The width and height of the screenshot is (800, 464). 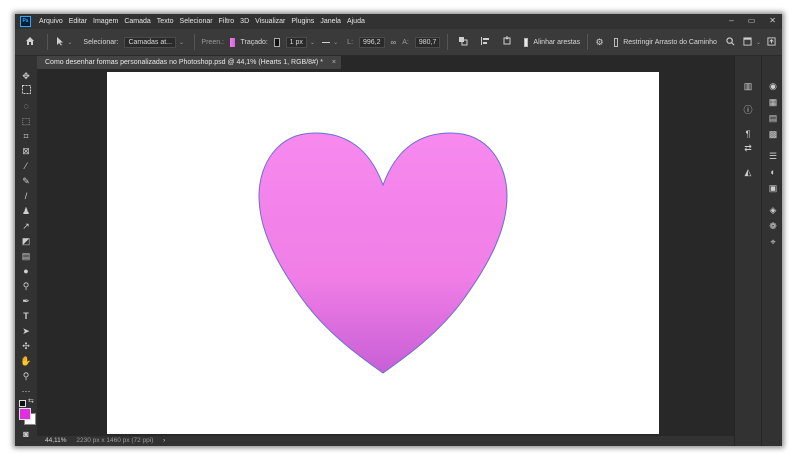 What do you see at coordinates (227, 21) in the screenshot?
I see `menu-filtro: Filtro` at bounding box center [227, 21].